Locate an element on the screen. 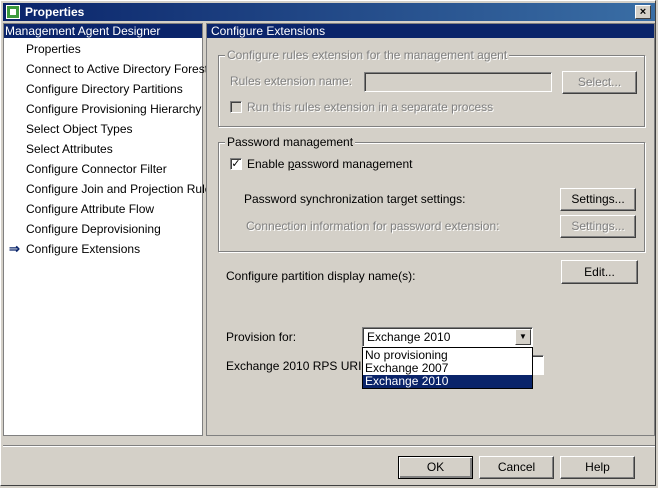 Image resolution: width=658 pixels, height=488 pixels. nav-item-directory-partitions: Configure Directory Partitions is located at coordinates (104, 89).